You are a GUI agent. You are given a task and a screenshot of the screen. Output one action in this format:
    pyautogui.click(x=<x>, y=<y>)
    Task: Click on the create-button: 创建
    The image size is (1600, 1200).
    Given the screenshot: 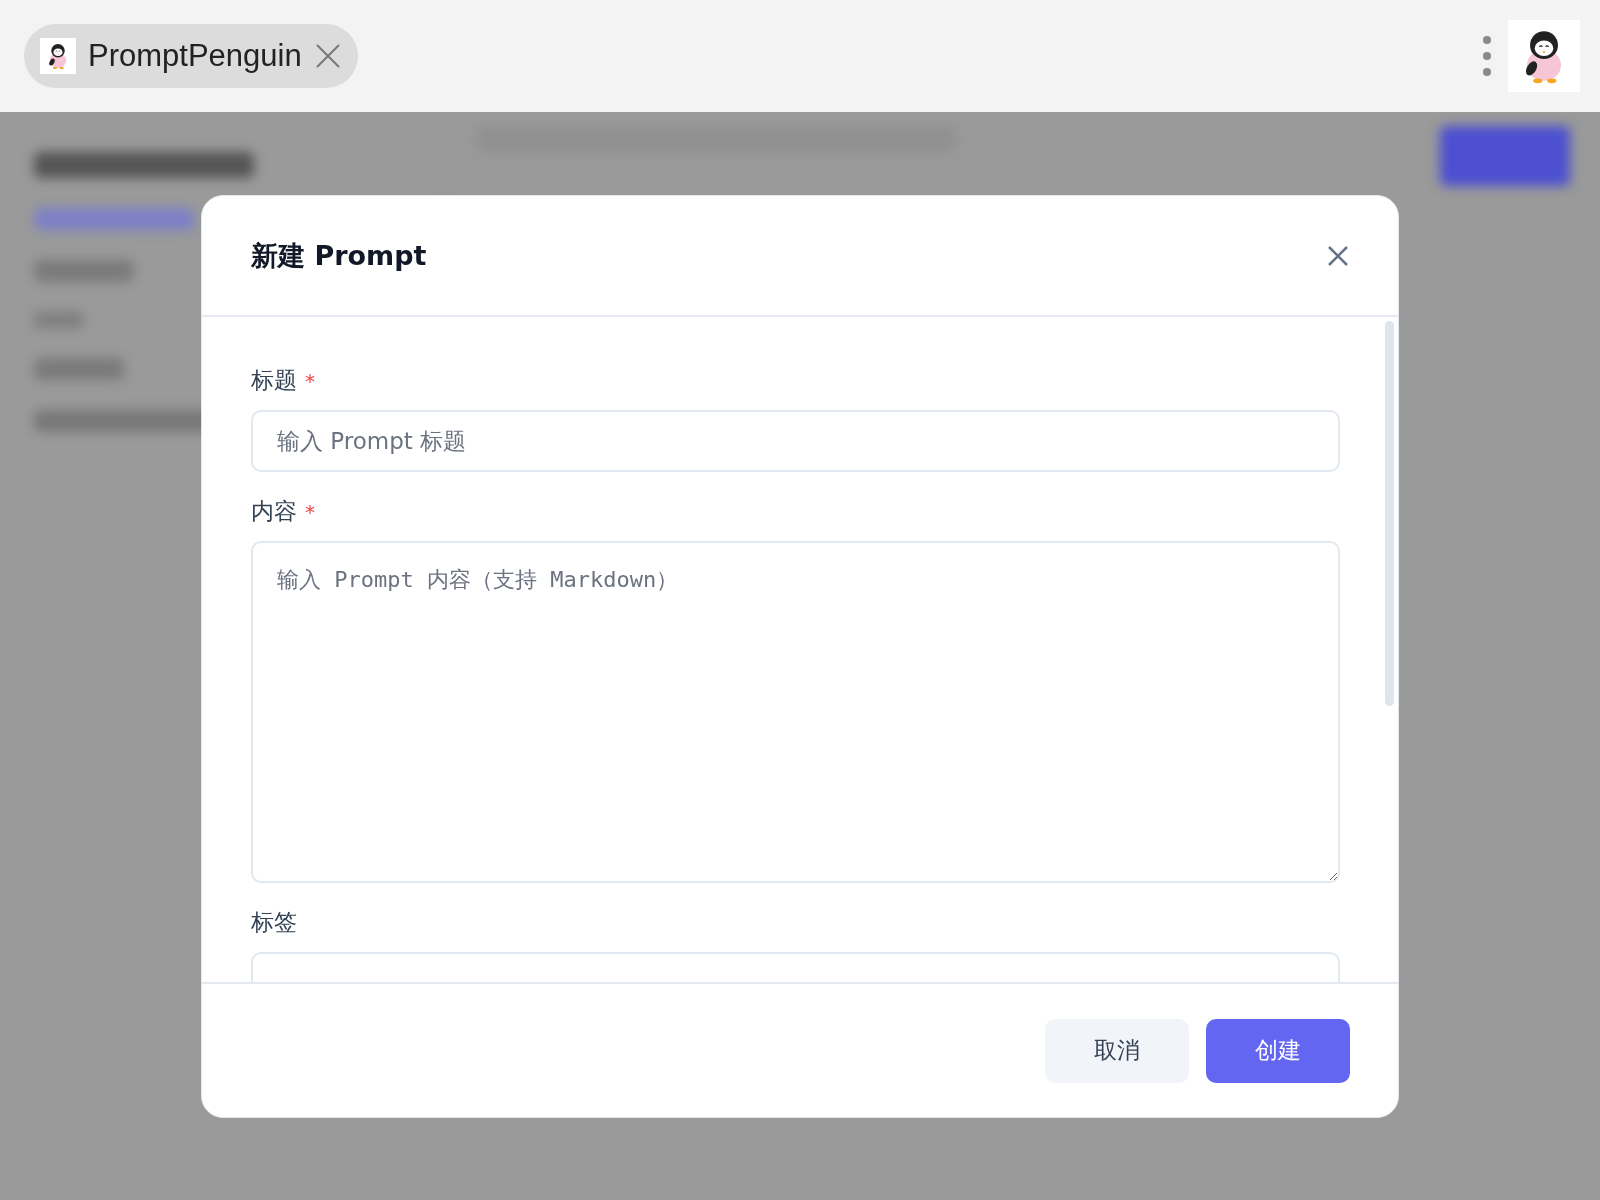 What is the action you would take?
    pyautogui.click(x=1278, y=1050)
    